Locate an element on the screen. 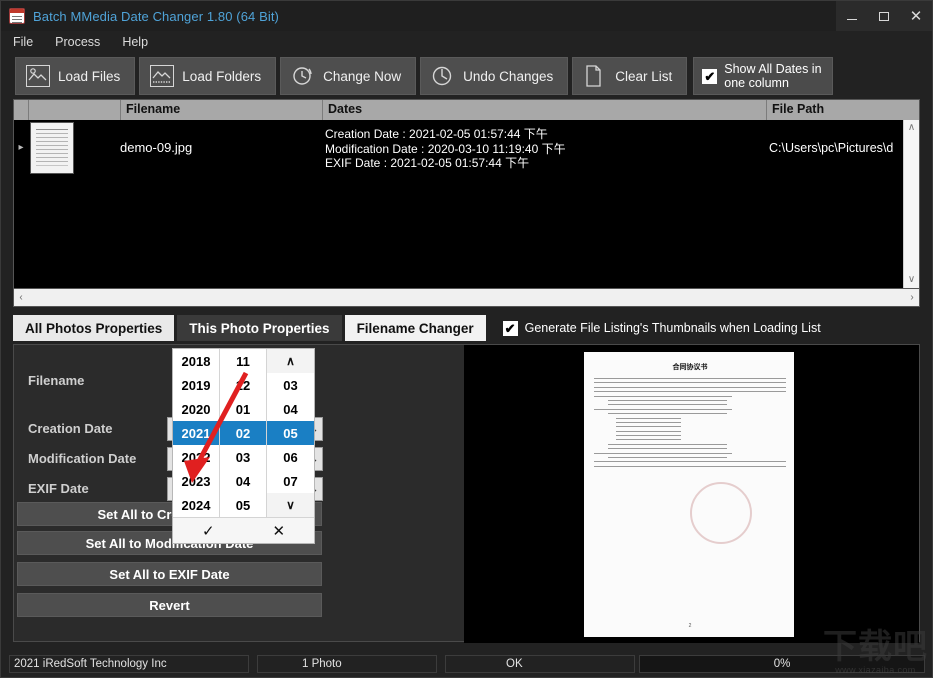 The height and width of the screenshot is (678, 933). menu-item-help: Help is located at coordinates (135, 42).